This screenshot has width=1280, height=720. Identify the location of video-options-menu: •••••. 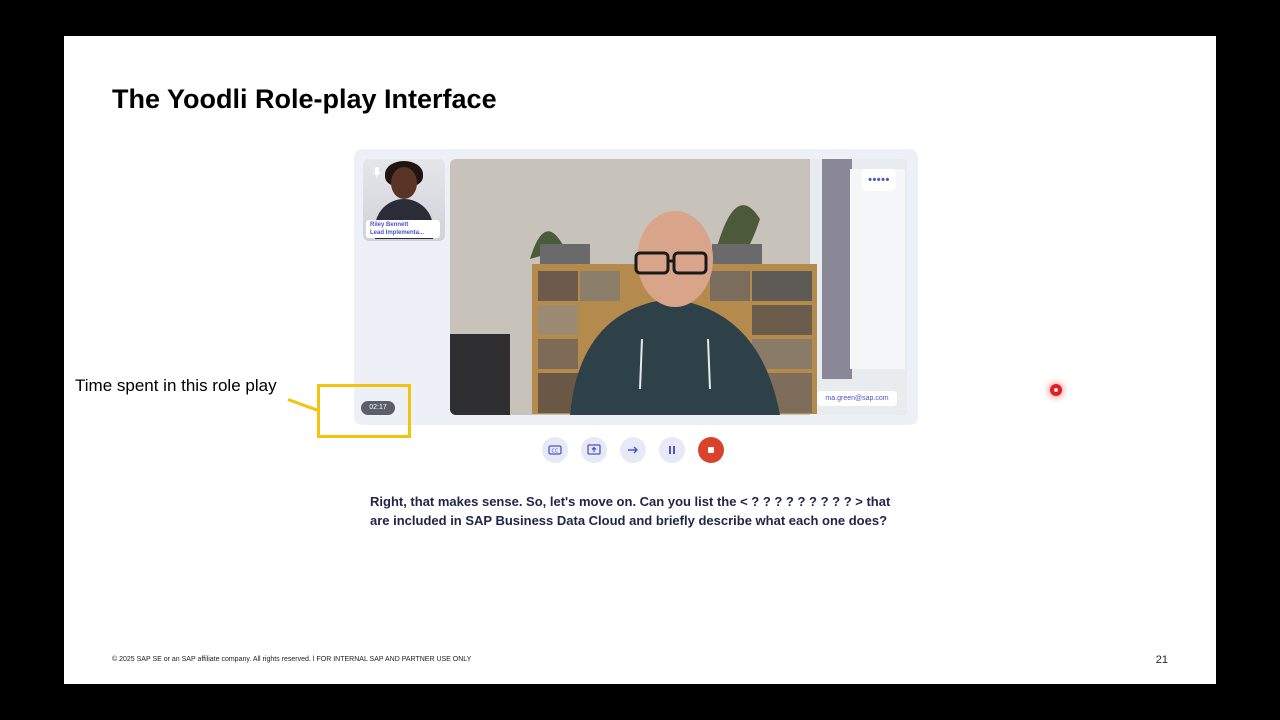
(879, 180).